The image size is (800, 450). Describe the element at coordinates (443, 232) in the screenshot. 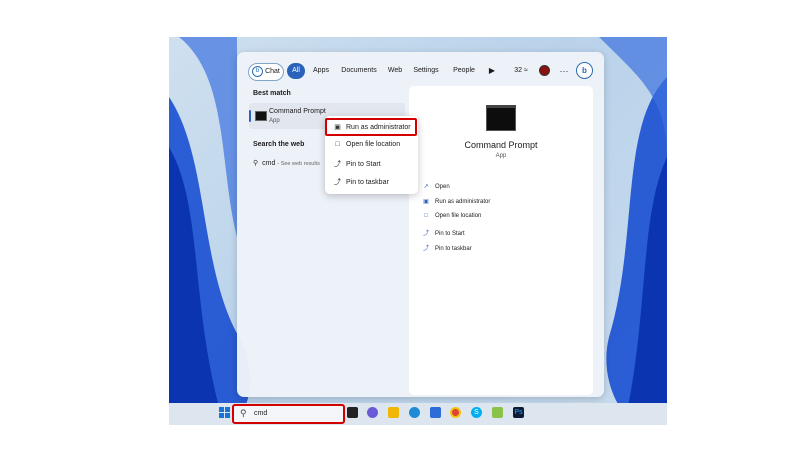

I see `action-pin-to-start: ⤴ Pin to Start` at that location.